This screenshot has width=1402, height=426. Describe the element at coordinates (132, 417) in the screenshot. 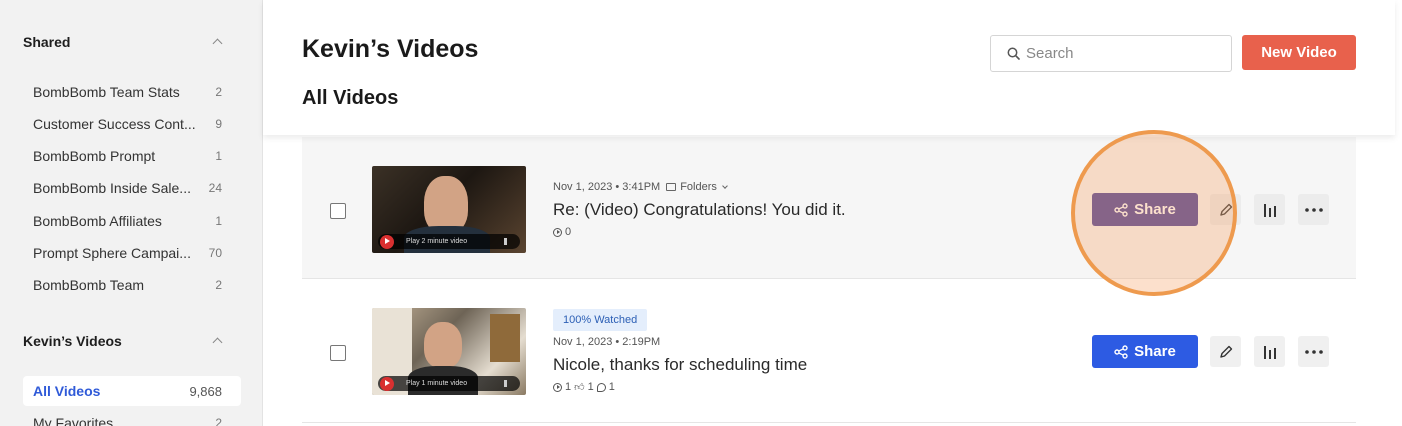

I see `sidebar-item-my-favorites: My Favorites 2` at that location.